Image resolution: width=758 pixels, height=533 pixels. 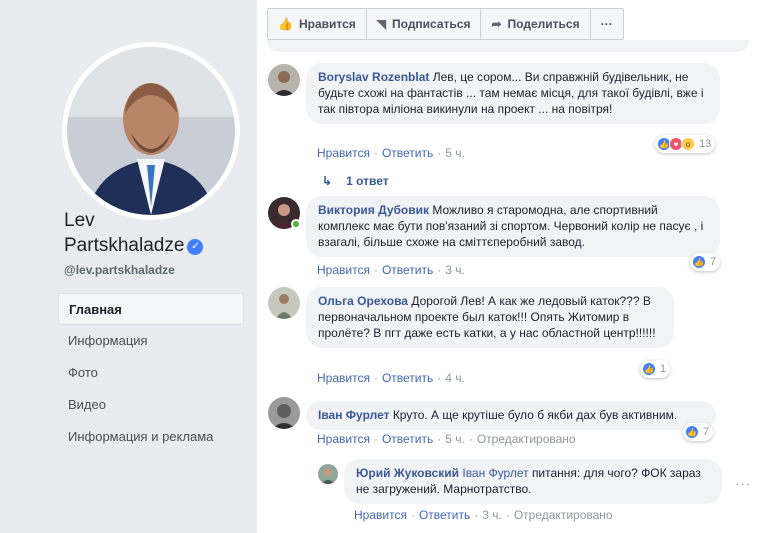 What do you see at coordinates (151, 341) in the screenshot?
I see `nav-item-info: Информация` at bounding box center [151, 341].